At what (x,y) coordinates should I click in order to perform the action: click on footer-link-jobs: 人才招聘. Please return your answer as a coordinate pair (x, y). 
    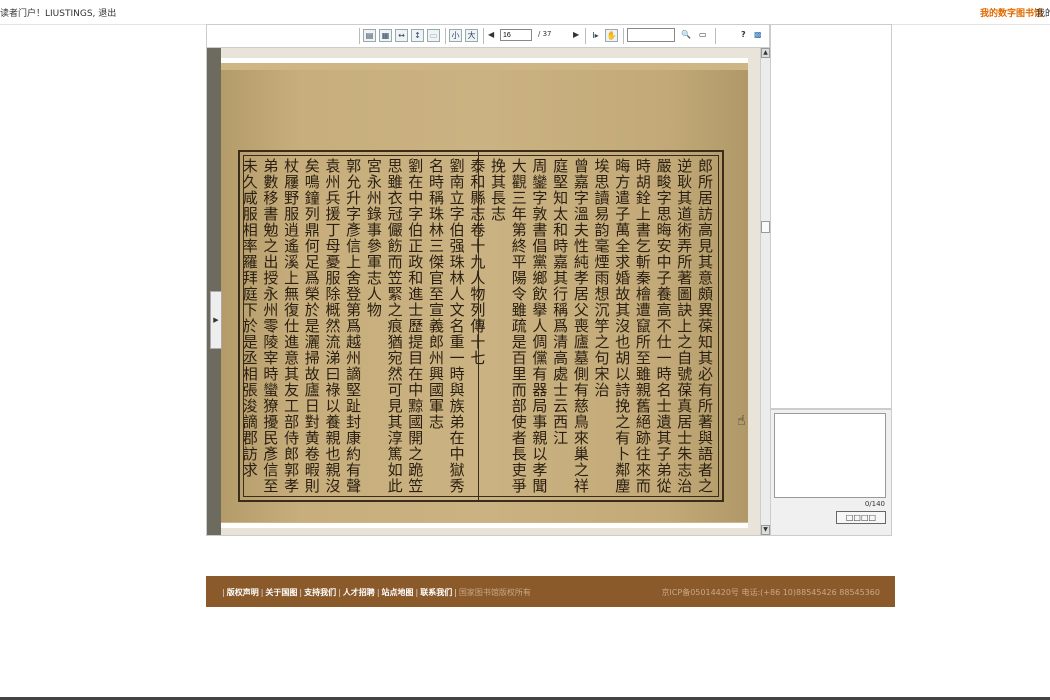
    Looking at the image, I should click on (359, 592).